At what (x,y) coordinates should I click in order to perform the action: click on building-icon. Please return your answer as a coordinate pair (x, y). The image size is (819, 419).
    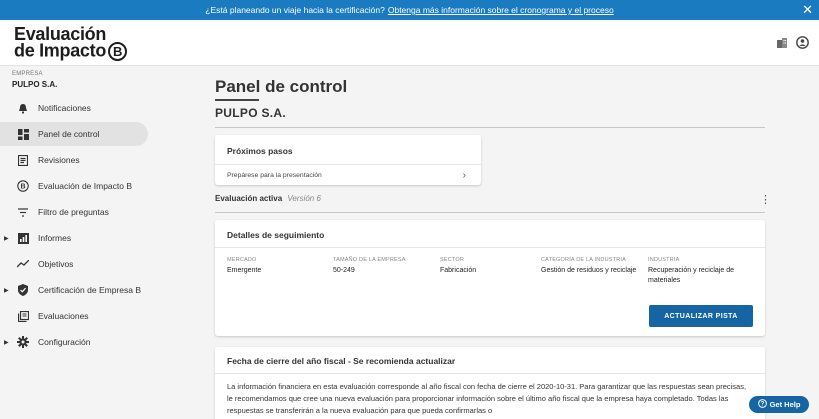
    Looking at the image, I should click on (782, 43).